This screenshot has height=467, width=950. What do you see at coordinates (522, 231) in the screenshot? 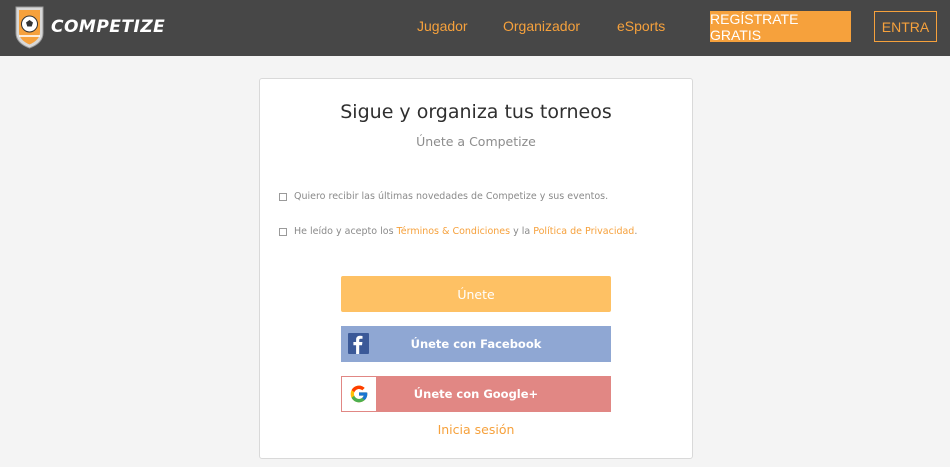
I see `terms-middle: y la` at bounding box center [522, 231].